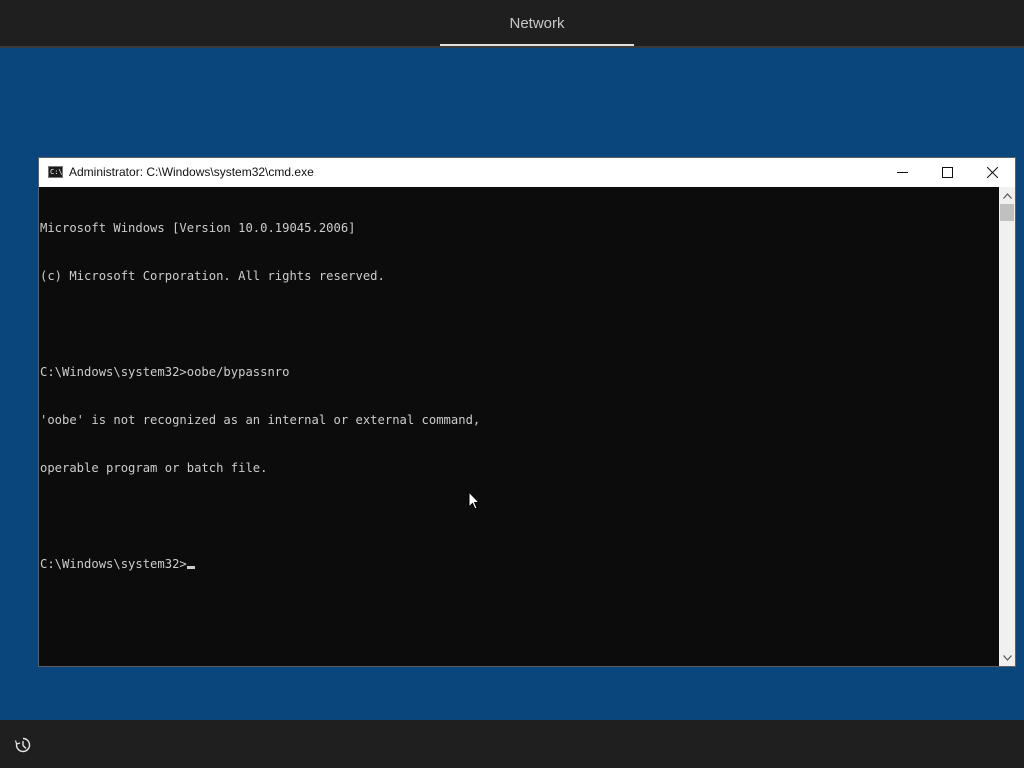 Image resolution: width=1024 pixels, height=768 pixels. I want to click on scroll-up-button, so click(1007, 195).